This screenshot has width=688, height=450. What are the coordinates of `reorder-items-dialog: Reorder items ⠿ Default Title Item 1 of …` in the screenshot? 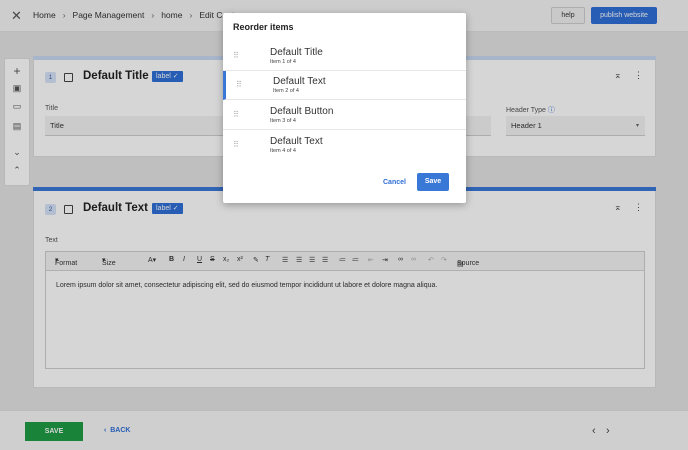 It's located at (344, 108).